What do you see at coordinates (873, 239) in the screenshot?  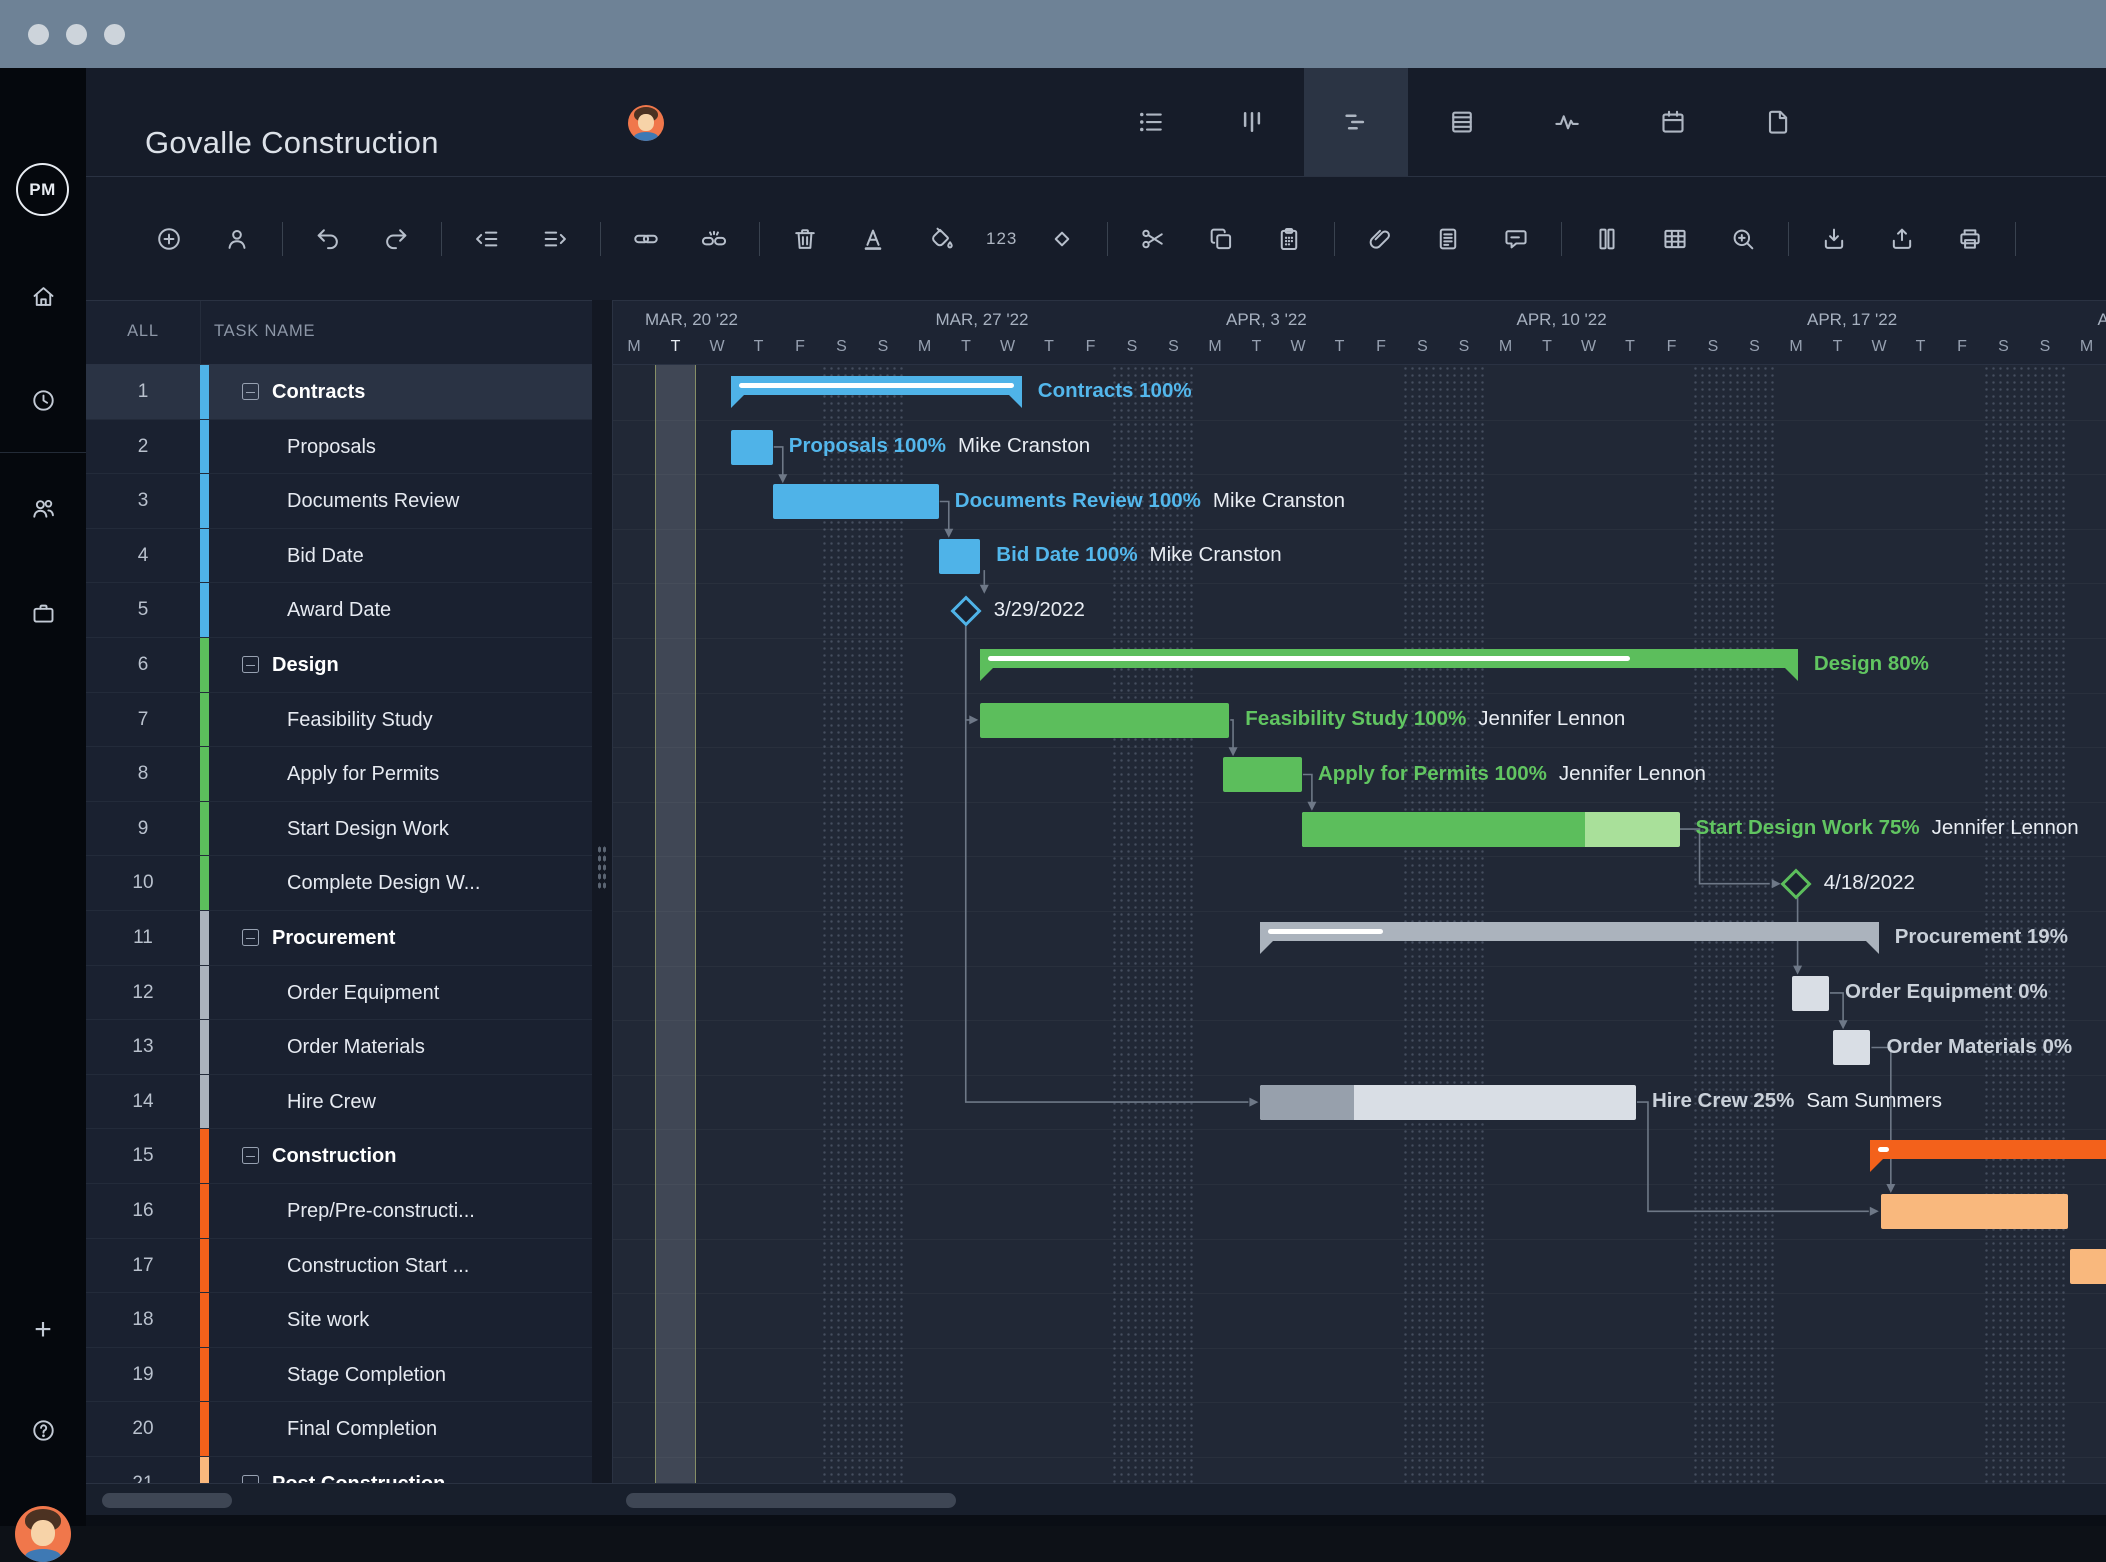 I see `font-color-button` at bounding box center [873, 239].